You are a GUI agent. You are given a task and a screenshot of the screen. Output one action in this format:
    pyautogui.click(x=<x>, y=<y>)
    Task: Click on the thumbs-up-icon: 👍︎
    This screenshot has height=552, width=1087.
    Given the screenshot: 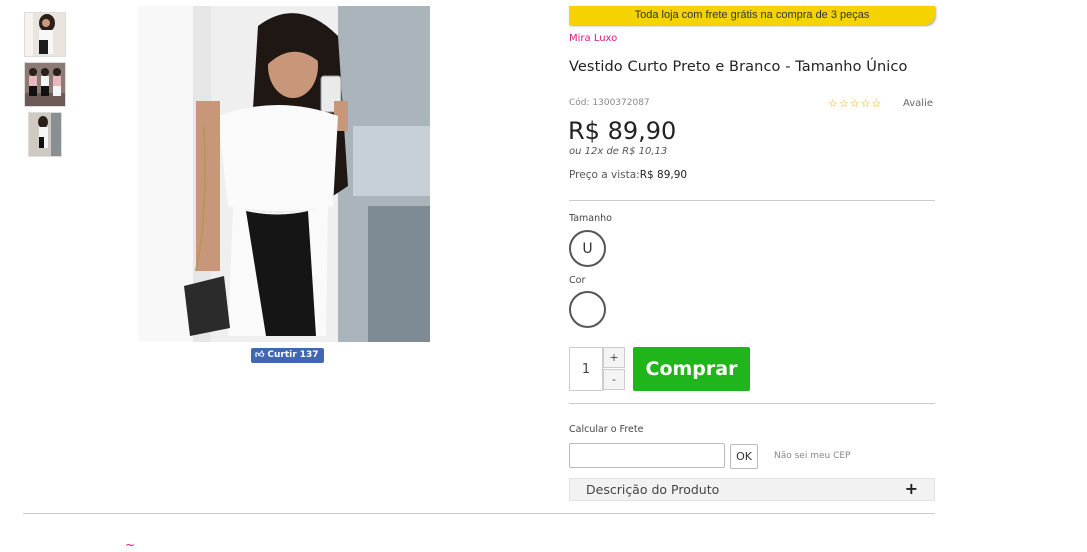 What is the action you would take?
    pyautogui.click(x=260, y=355)
    